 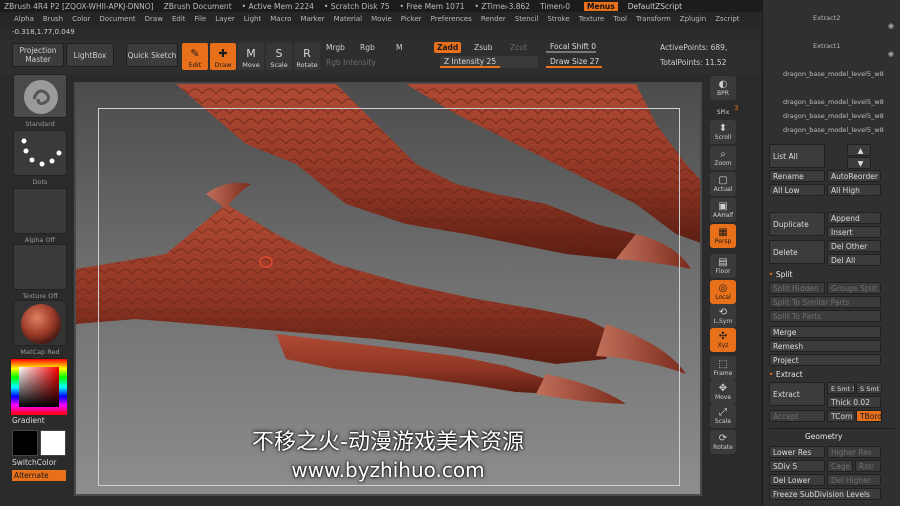 What do you see at coordinates (797, 176) in the screenshot?
I see `rename-button: Rename` at bounding box center [797, 176].